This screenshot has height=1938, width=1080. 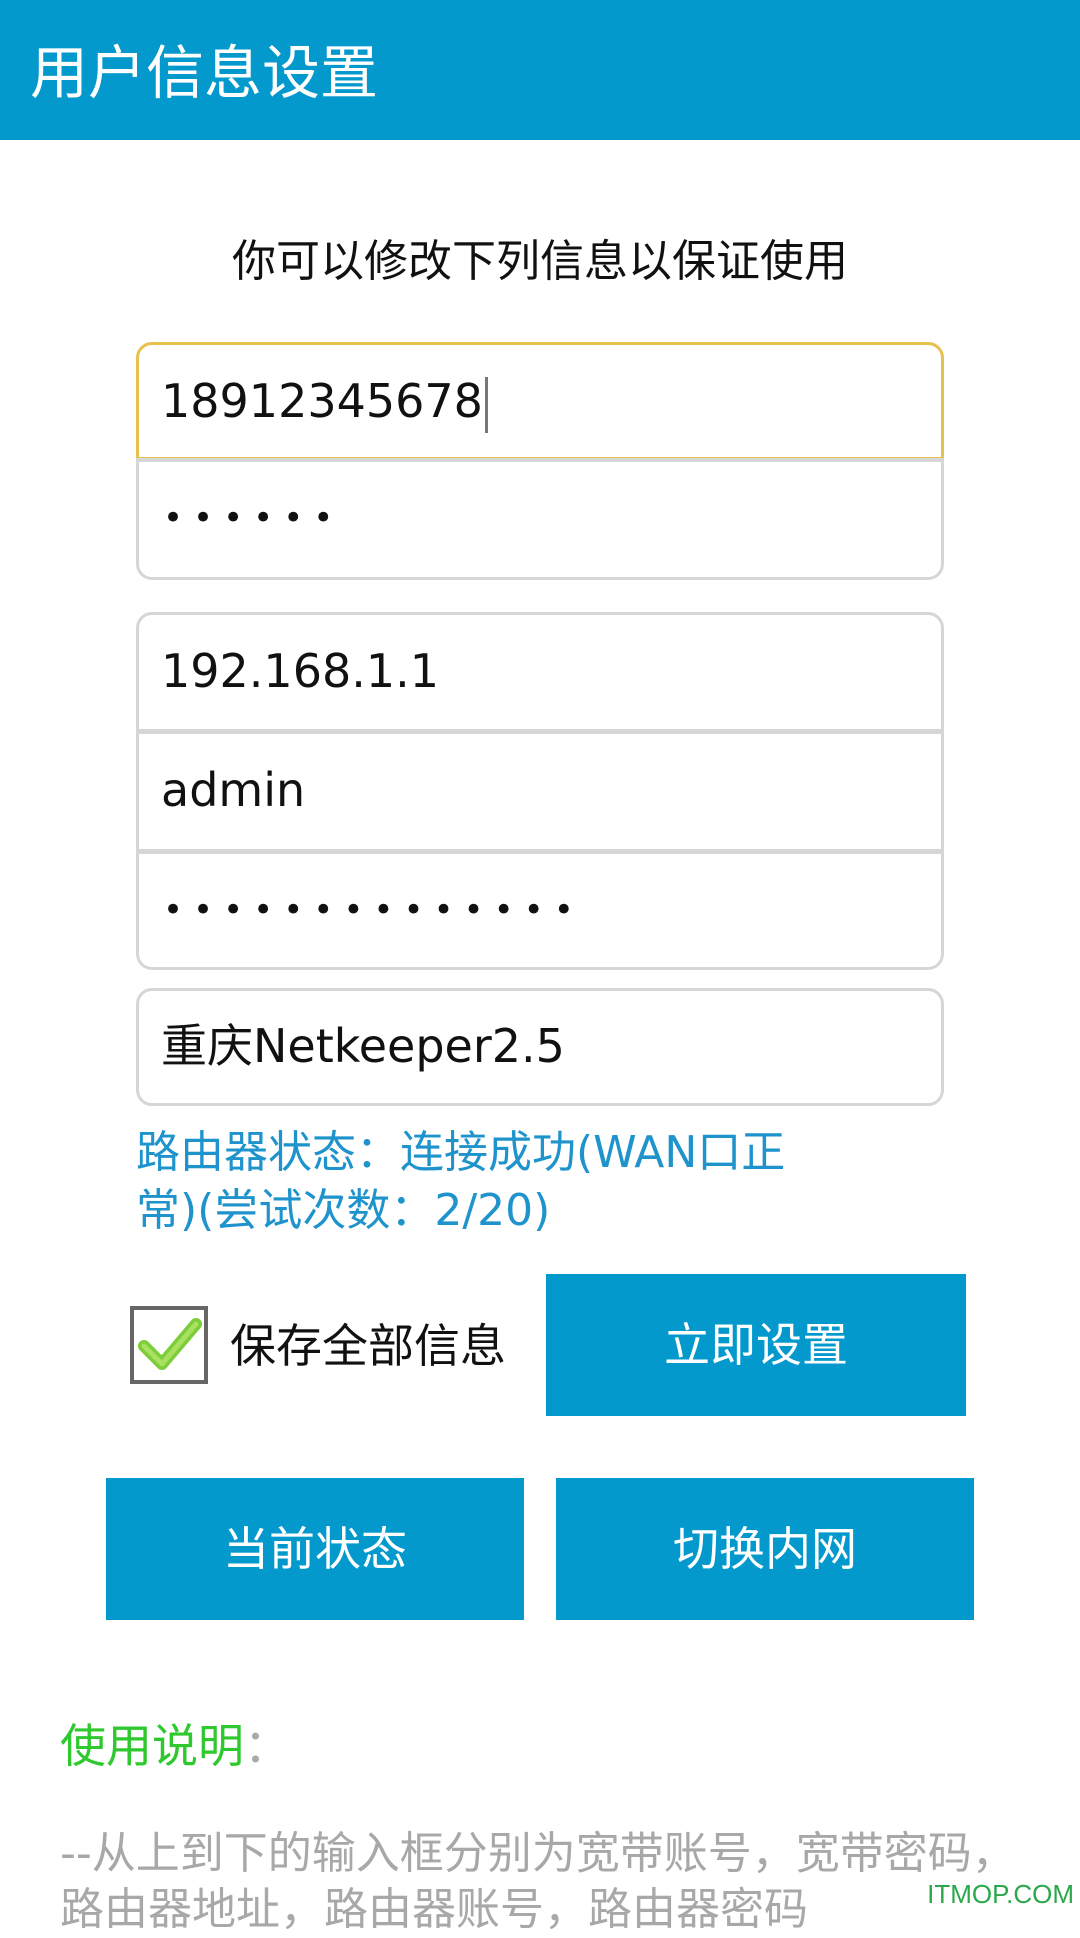 I want to click on save-all-checkbox, so click(x=169, y=1345).